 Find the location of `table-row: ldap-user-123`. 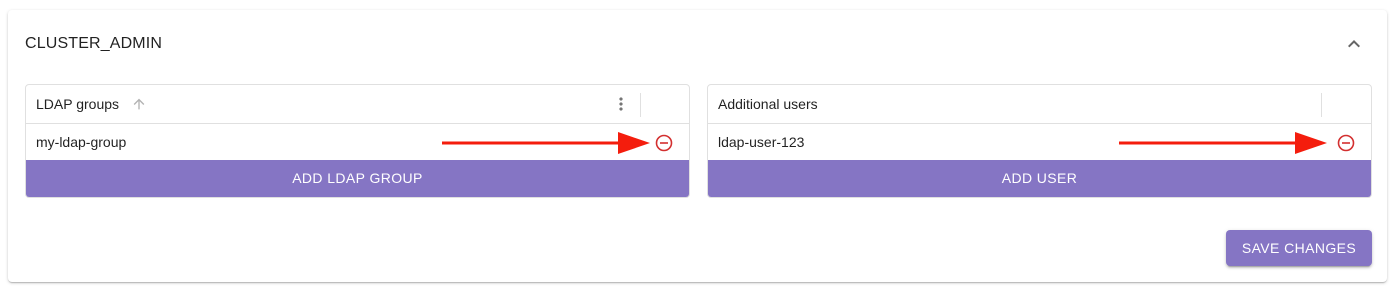

table-row: ldap-user-123 is located at coordinates (1039, 142).